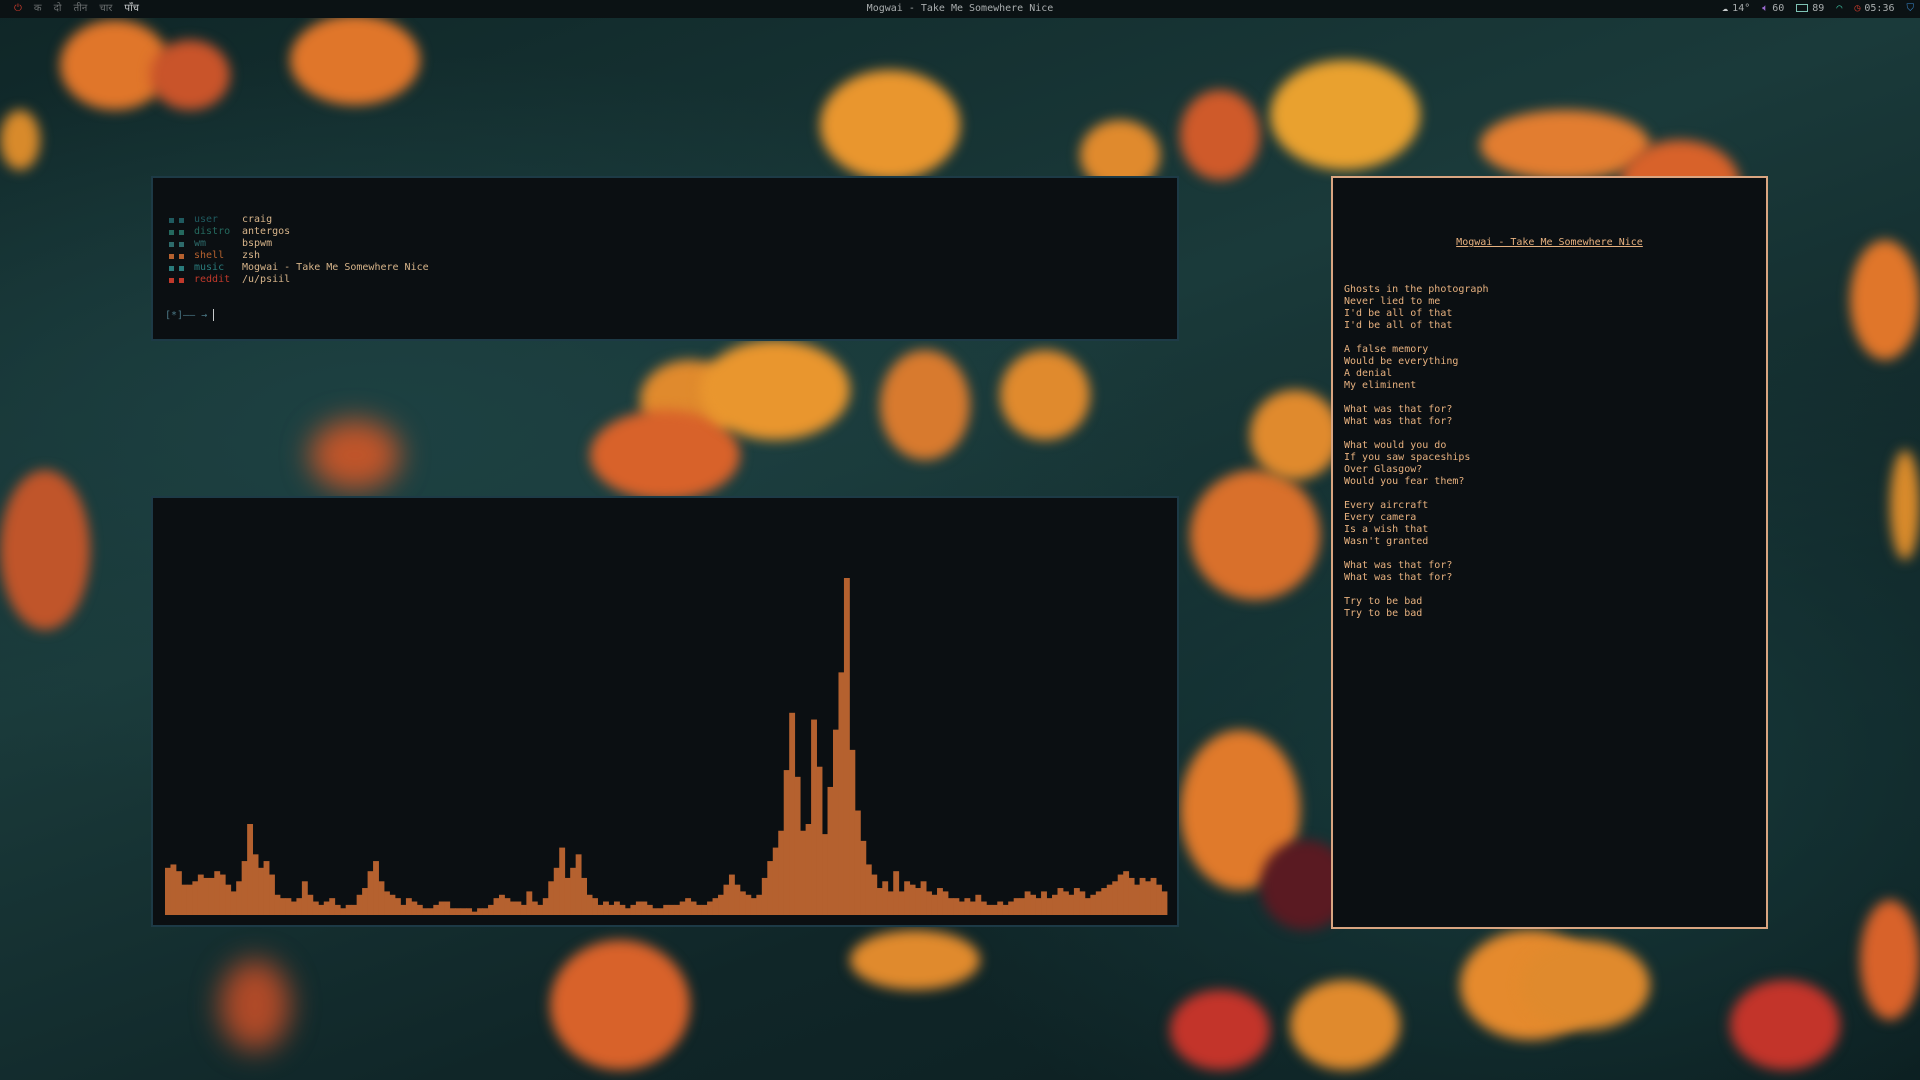  I want to click on clock-icon: ◷, so click(1857, 8).